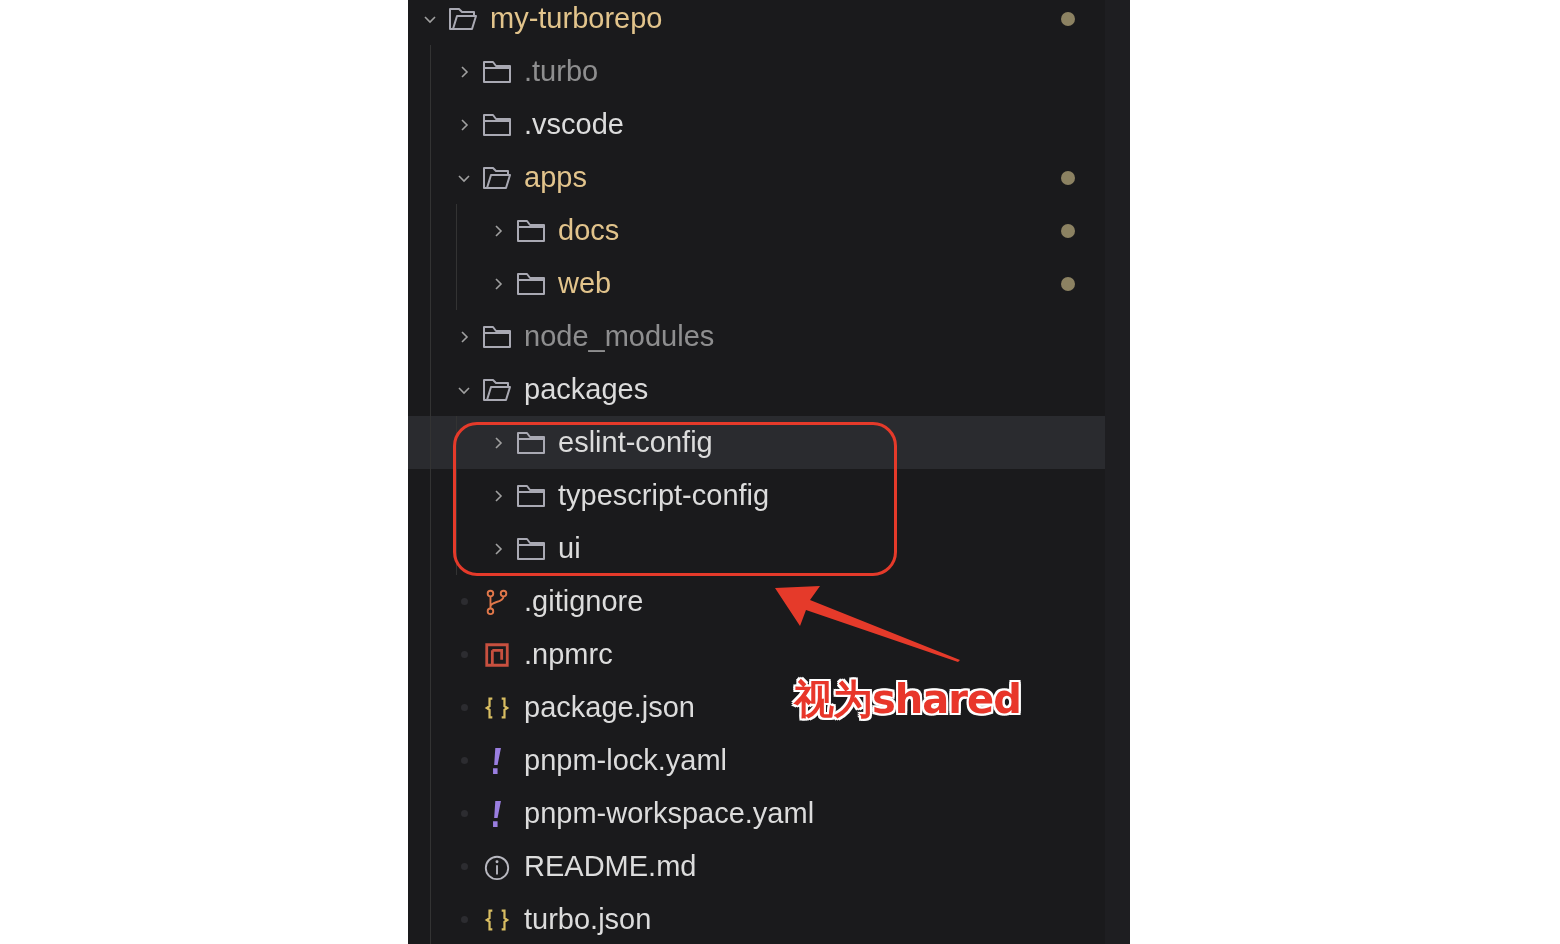 The image size is (1560, 944). What do you see at coordinates (554, 707) in the screenshot?
I see `tree-item: package.json` at bounding box center [554, 707].